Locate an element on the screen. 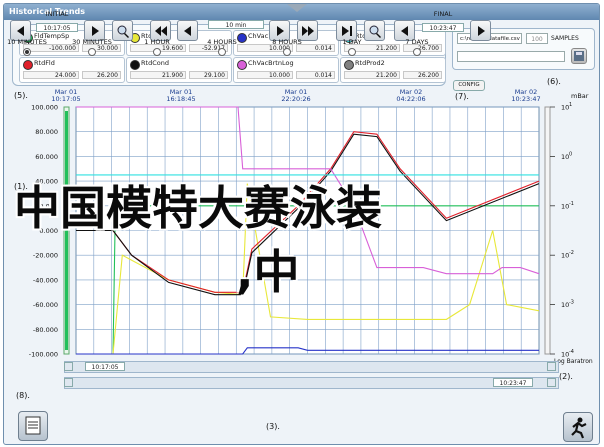  annotation-2: (2). is located at coordinates (566, 376).